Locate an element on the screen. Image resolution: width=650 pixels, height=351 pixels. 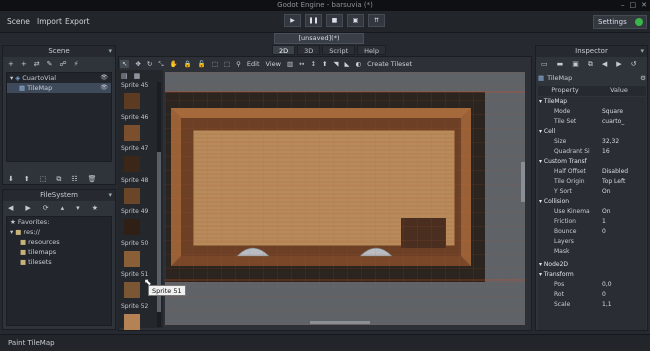
fs-item-res: ▾ ■ res:// is located at coordinates (59, 232).